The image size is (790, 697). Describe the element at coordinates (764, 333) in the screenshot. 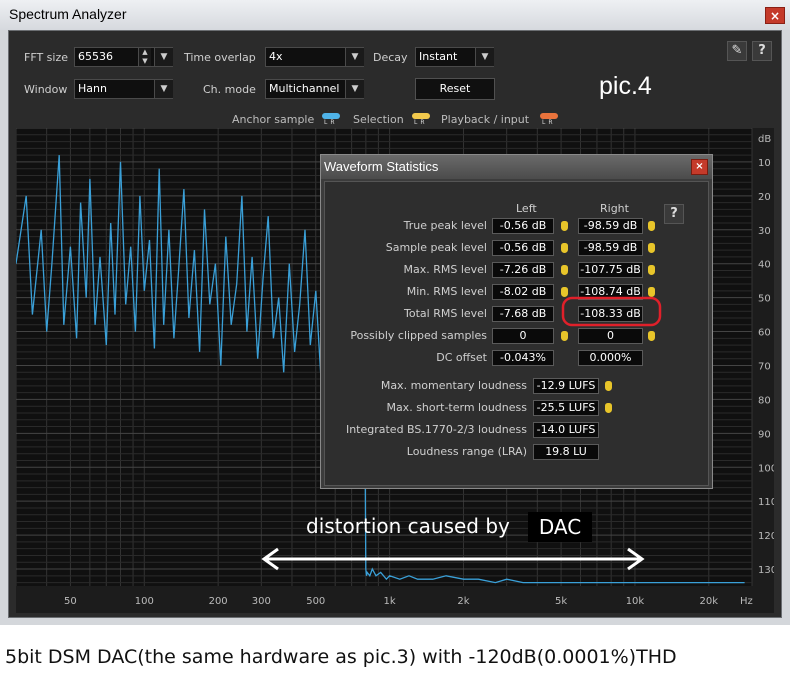

I see `y-tick-label: 60` at that location.